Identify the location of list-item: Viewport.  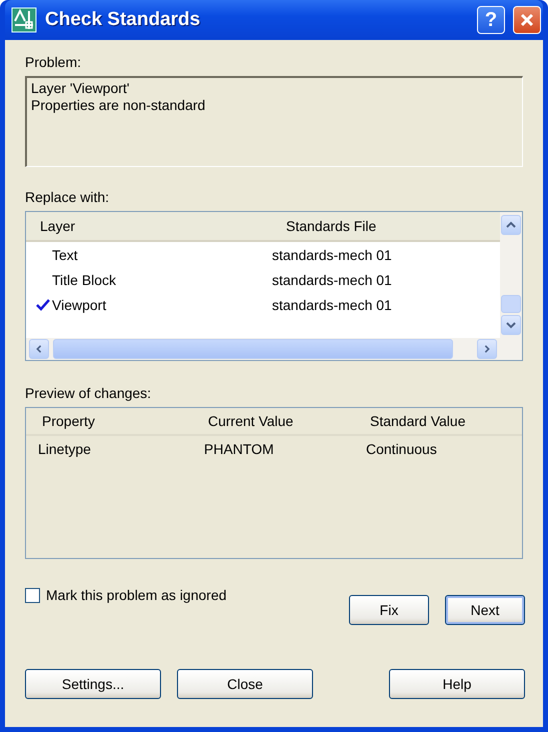
(162, 304).